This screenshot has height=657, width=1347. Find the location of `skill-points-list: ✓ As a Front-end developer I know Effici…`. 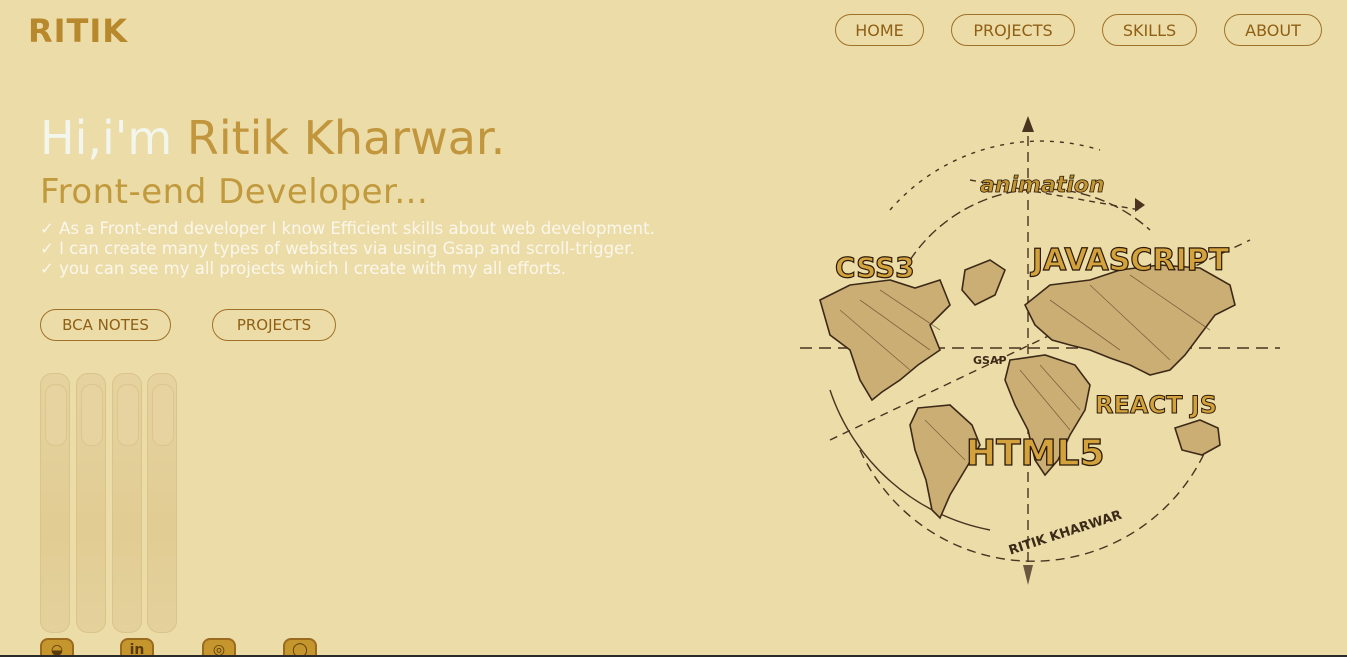

skill-points-list: ✓ As a Front-end developer I know Effici… is located at coordinates (347, 249).